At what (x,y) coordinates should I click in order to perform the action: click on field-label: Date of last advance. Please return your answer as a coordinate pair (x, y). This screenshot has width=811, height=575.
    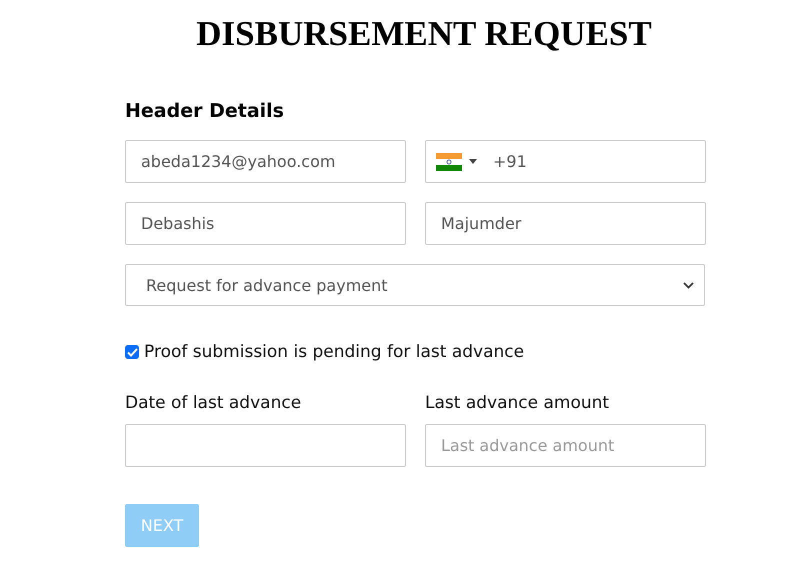
    Looking at the image, I should click on (213, 403).